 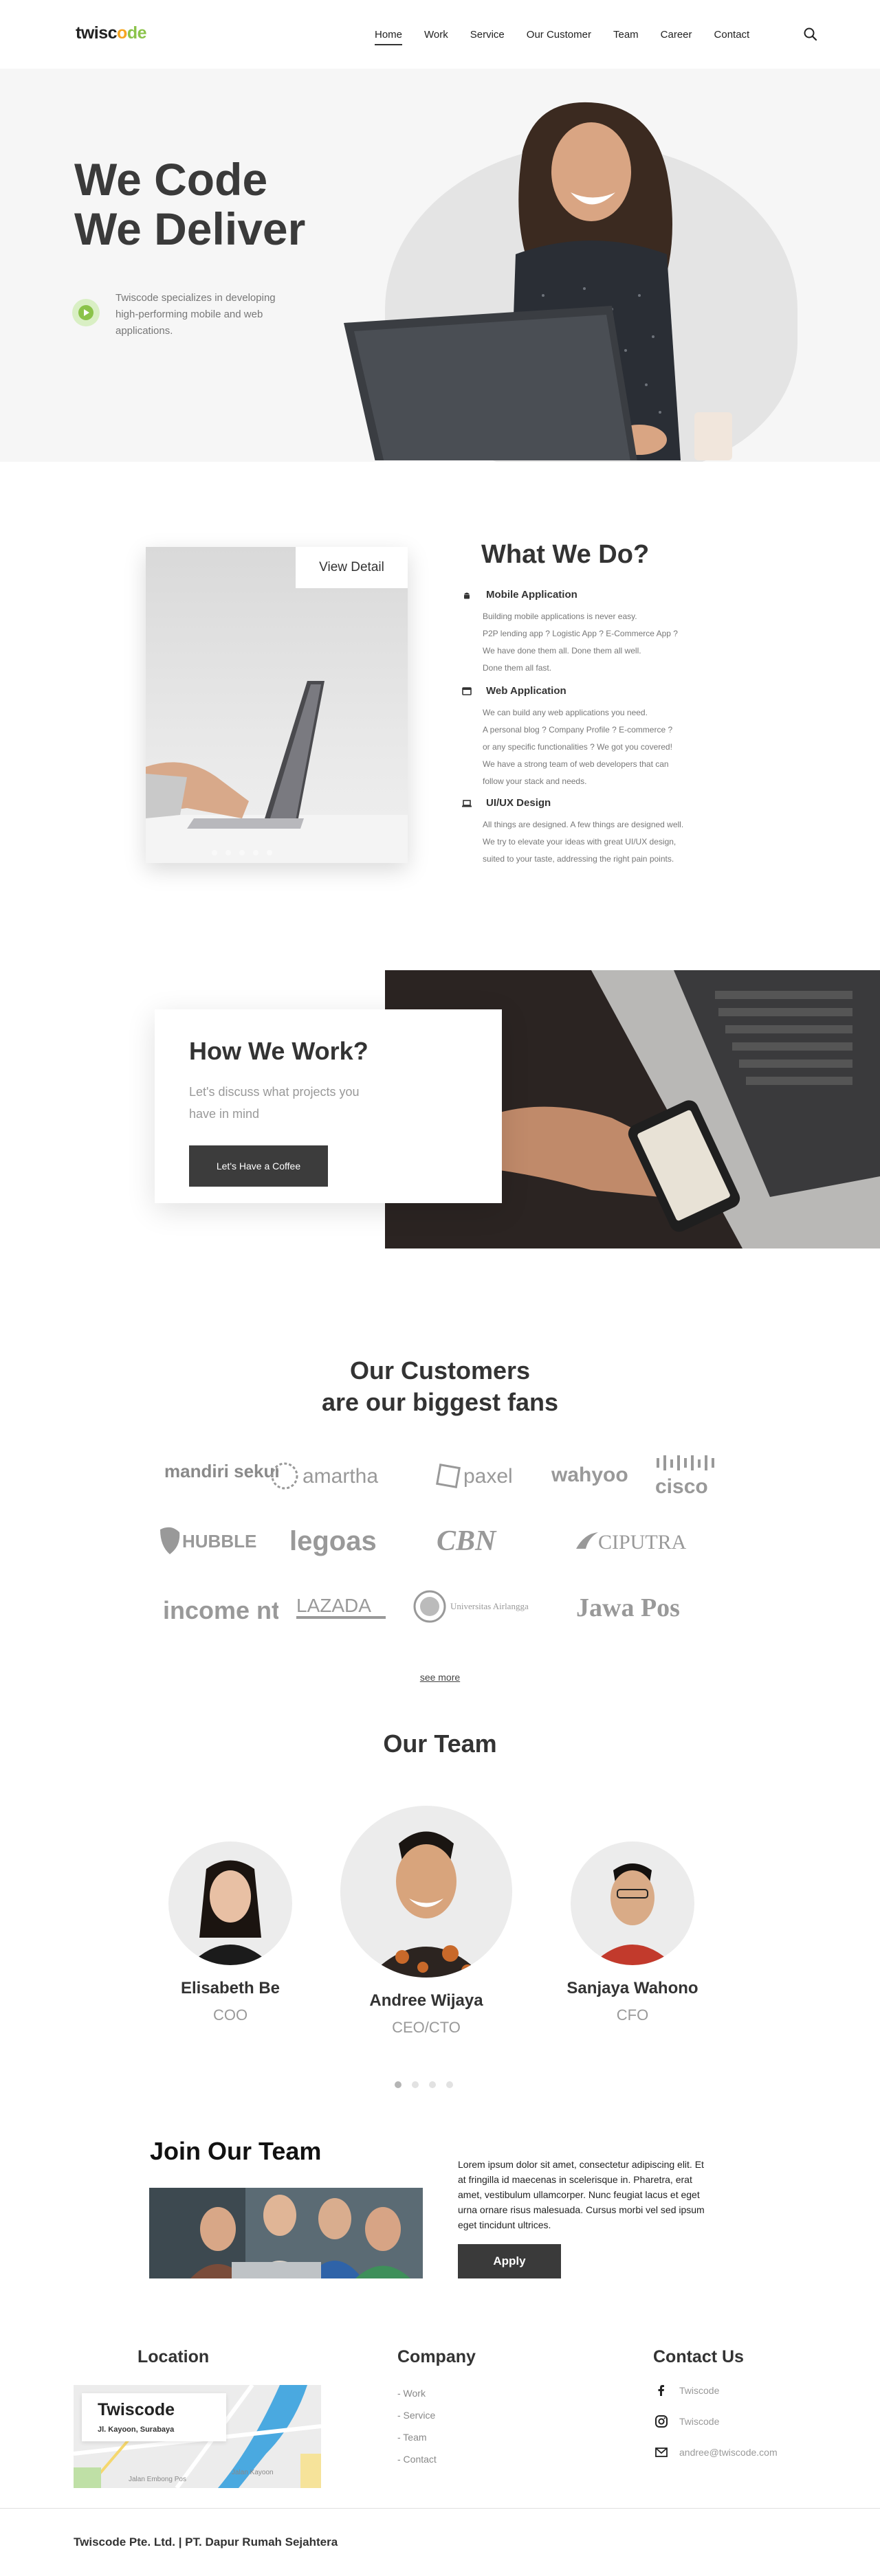 I want to click on team-working-illustration, so click(x=286, y=2233).